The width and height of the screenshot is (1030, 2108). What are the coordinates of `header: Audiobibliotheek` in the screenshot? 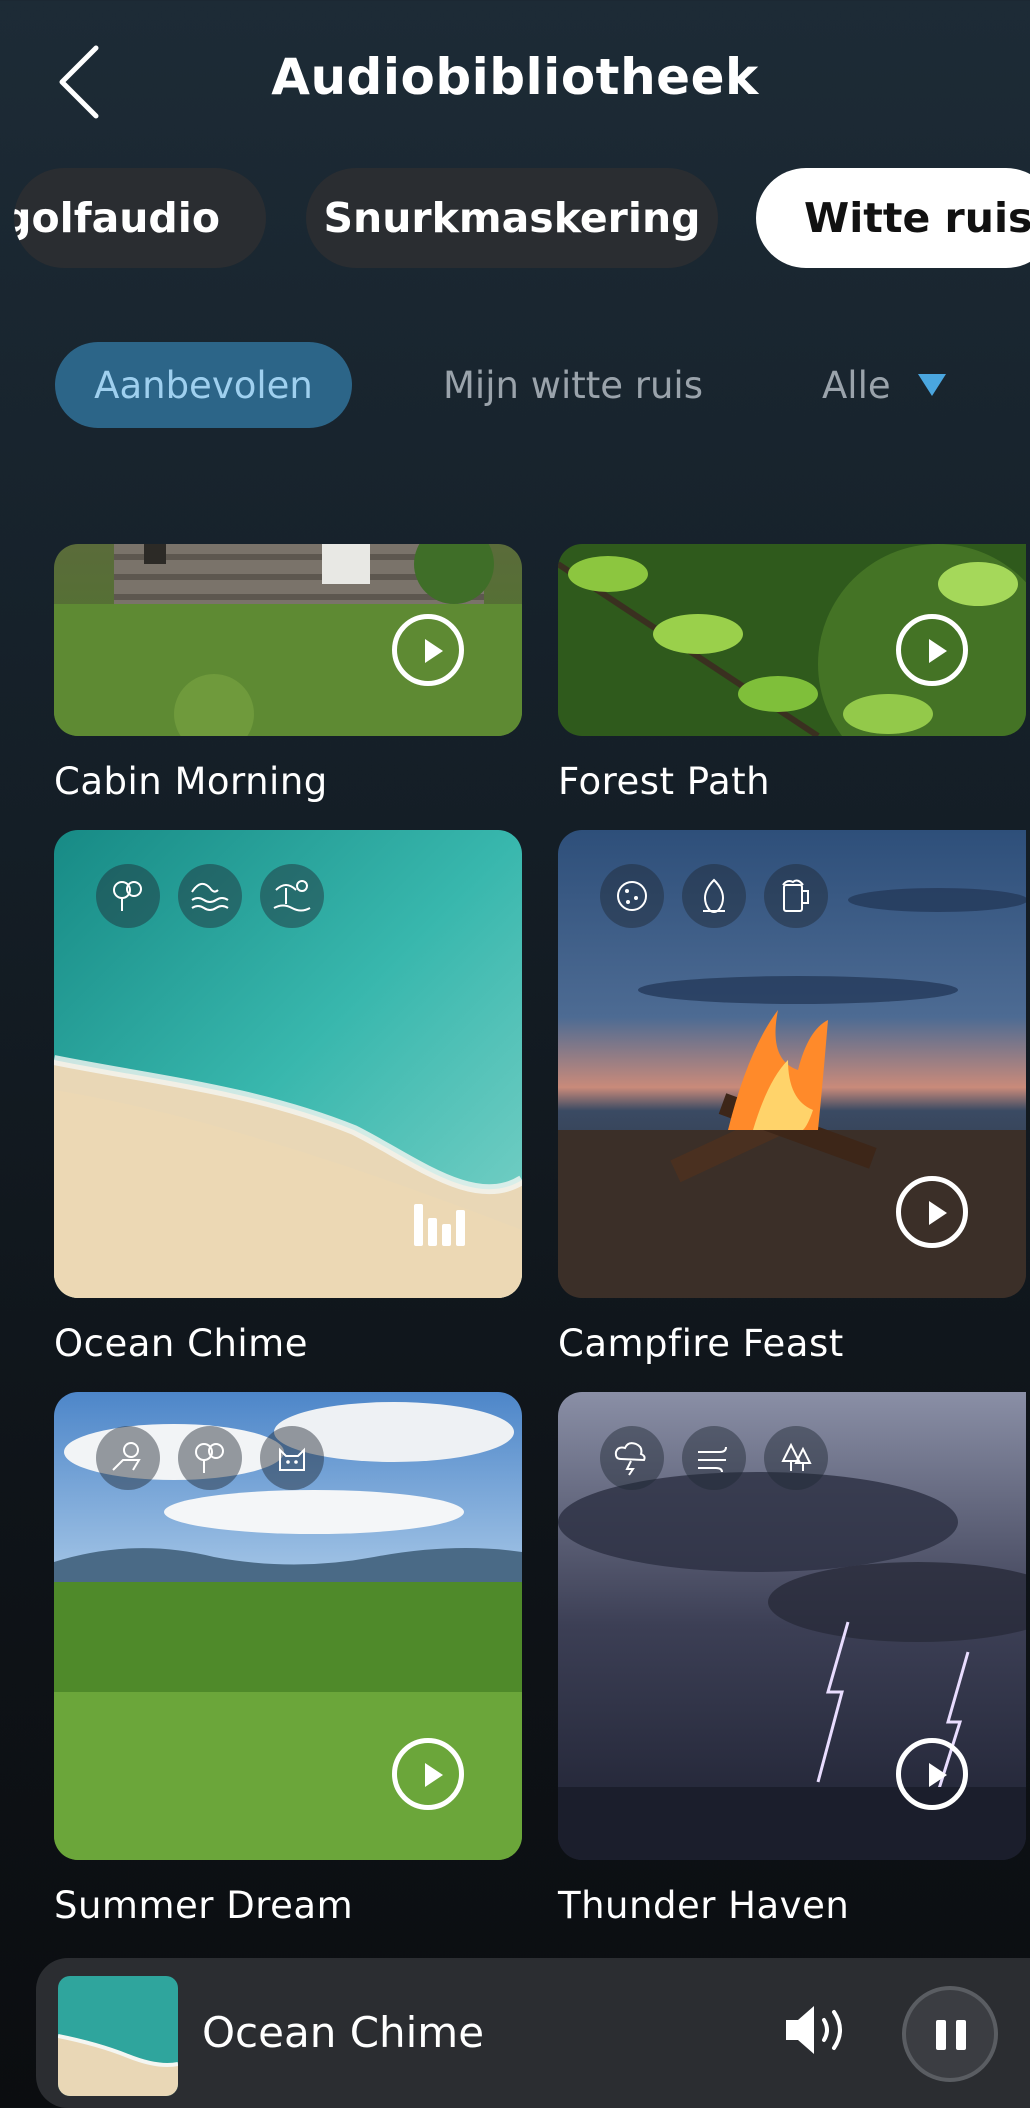 It's located at (515, 80).